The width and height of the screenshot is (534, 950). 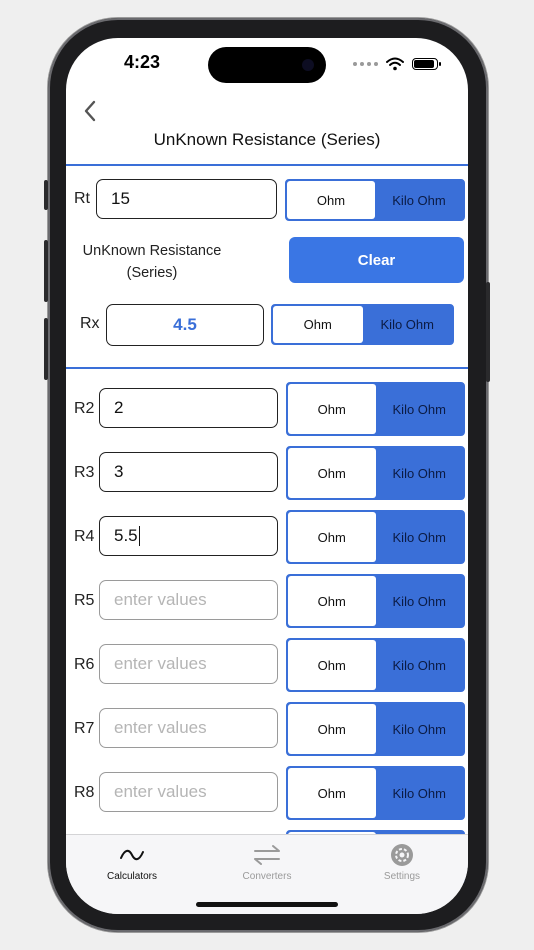 I want to click on r2-input: 2, so click(x=188, y=408).